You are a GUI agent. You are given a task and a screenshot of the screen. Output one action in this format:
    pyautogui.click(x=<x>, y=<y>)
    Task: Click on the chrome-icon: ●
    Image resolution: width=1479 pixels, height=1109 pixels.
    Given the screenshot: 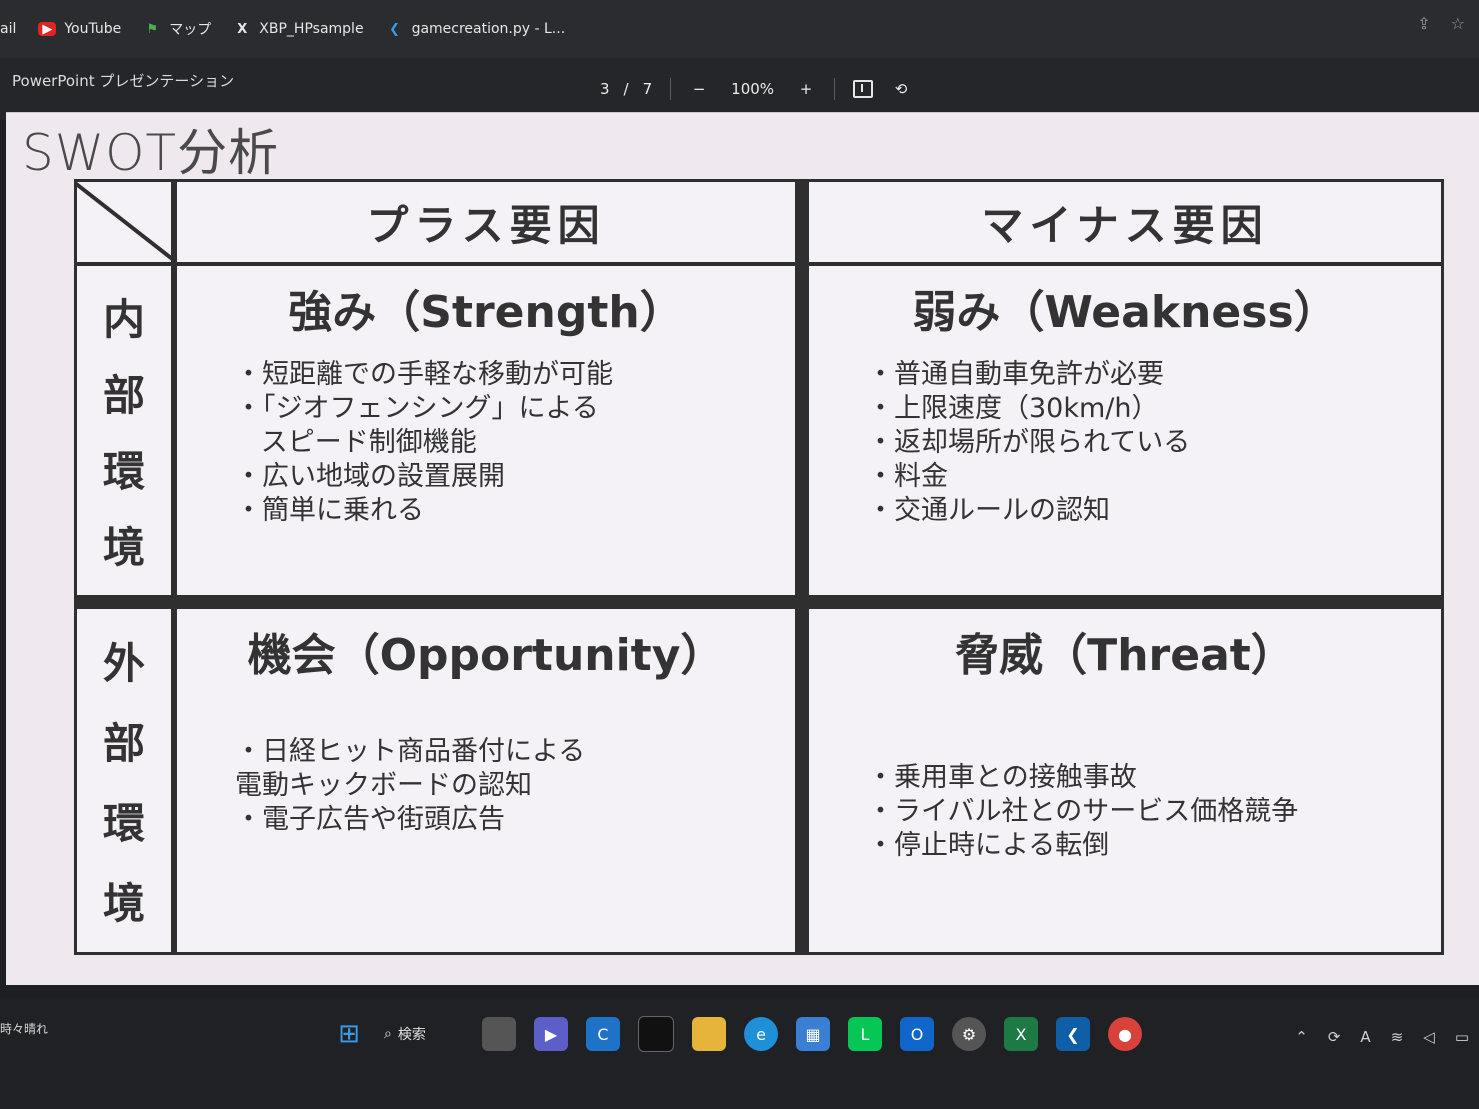 What is the action you would take?
    pyautogui.click(x=1125, y=1034)
    